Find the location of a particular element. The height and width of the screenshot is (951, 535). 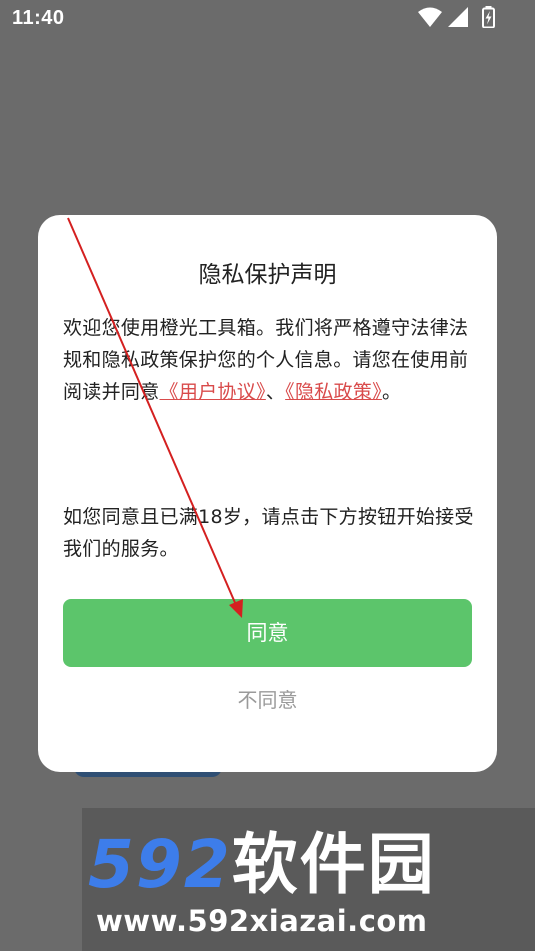

annotation-arrow is located at coordinates (155, 417).